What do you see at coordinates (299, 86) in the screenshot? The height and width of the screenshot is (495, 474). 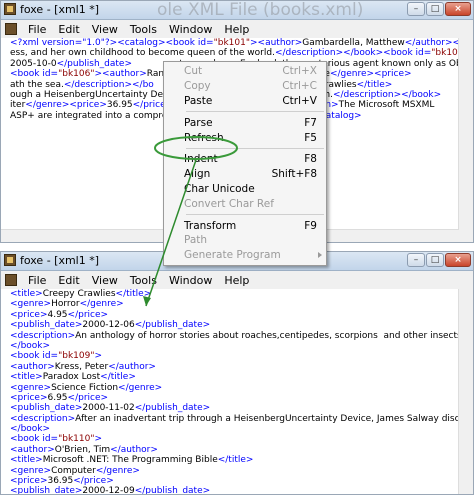 I see `menu-item-shortcut: Ctrl+C` at bounding box center [299, 86].